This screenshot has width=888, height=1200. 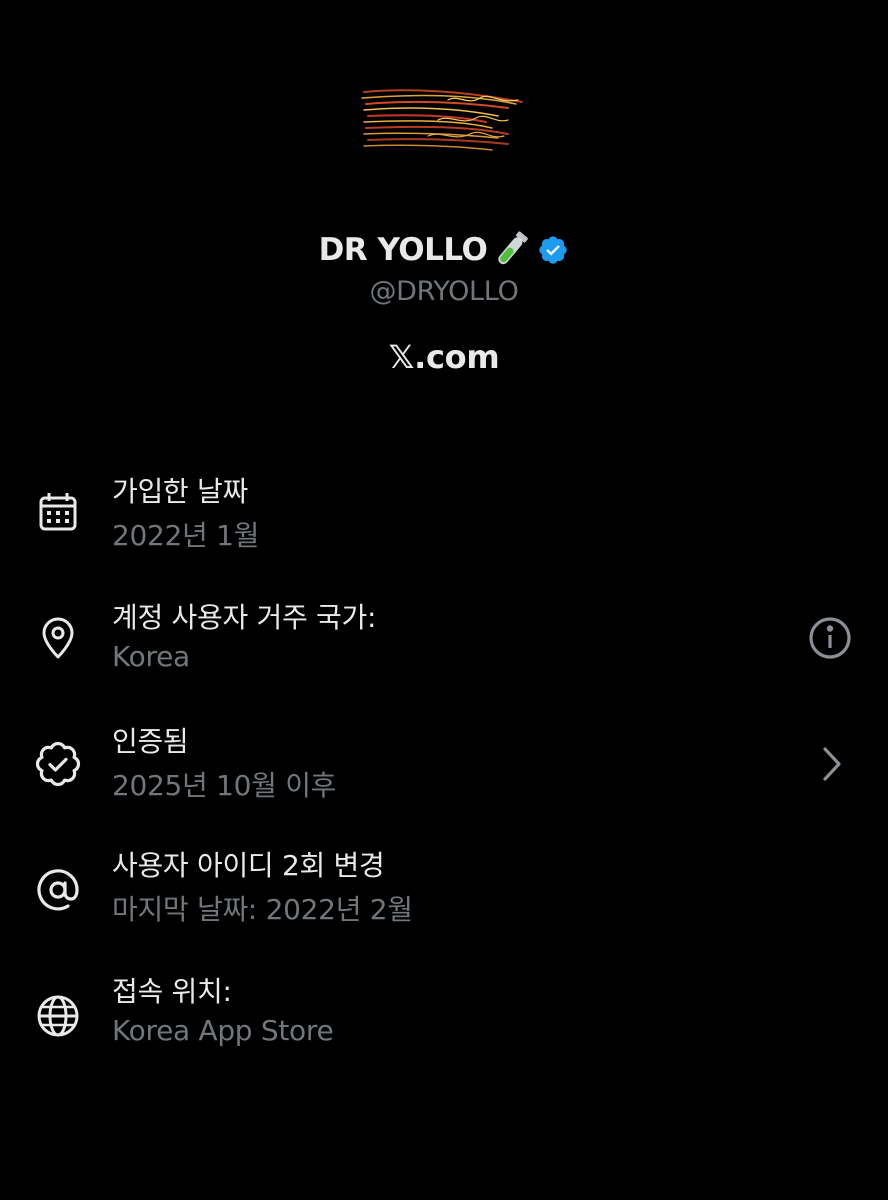 I want to click on profile-name-row: DR YOLLO, so click(x=444, y=250).